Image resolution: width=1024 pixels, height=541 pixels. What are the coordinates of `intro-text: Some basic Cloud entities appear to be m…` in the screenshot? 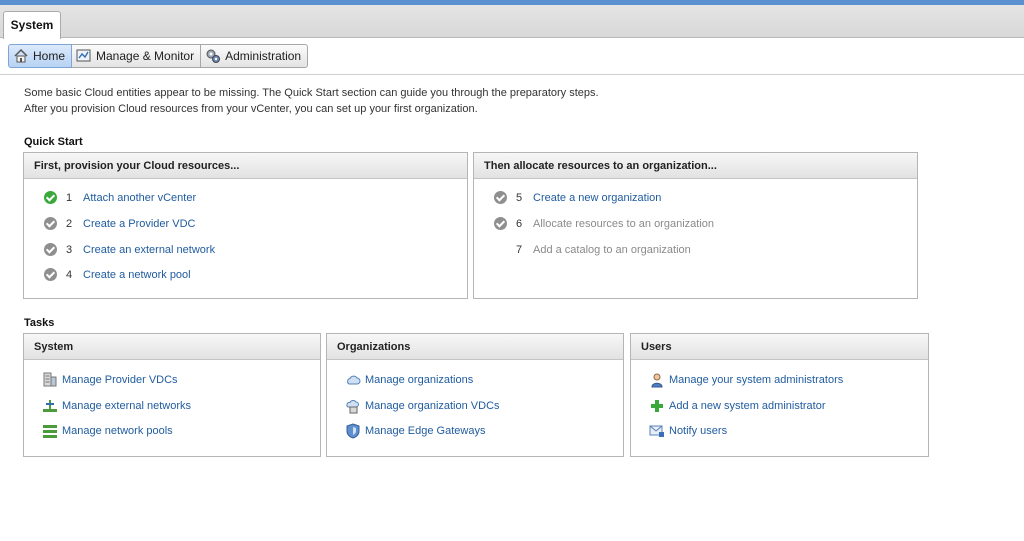 It's located at (311, 101).